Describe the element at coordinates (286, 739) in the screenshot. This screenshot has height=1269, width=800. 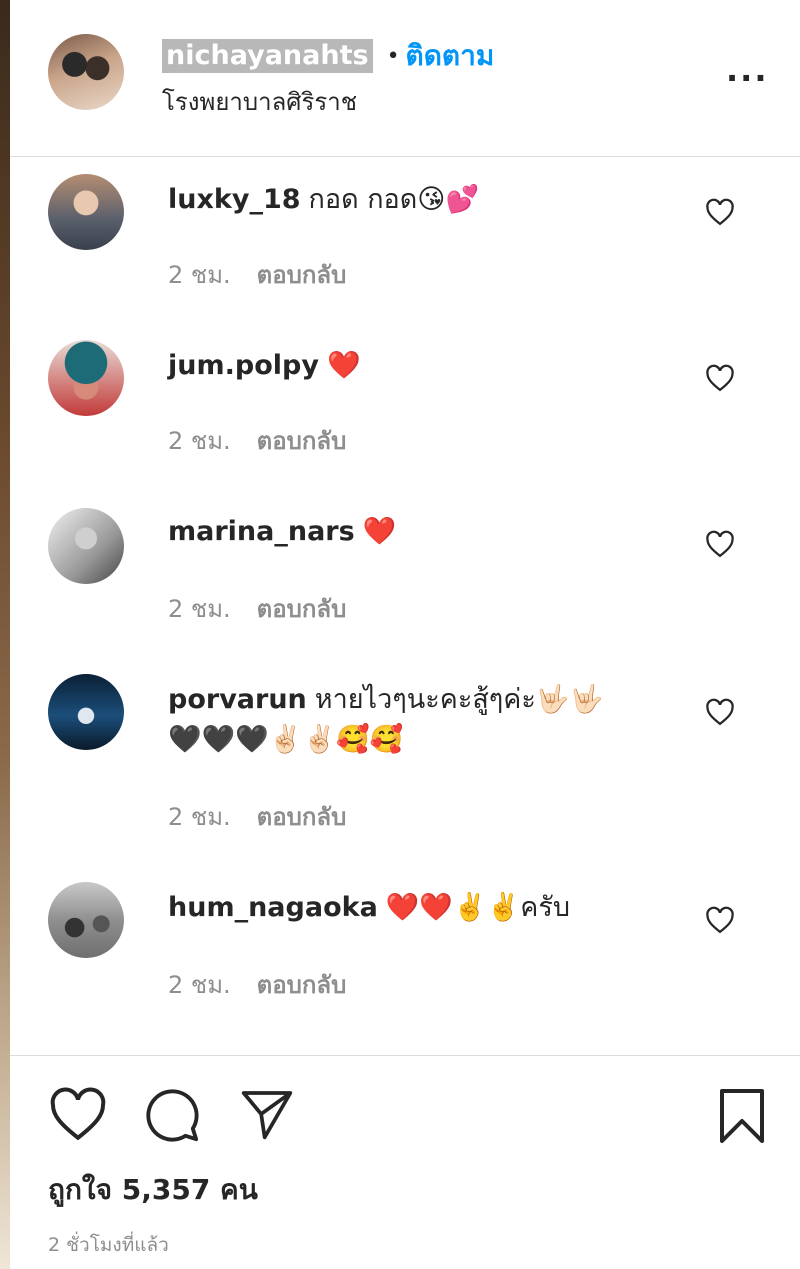
I see `comment-body-line2: 🖤🖤🖤✌🏻✌🏻🥰🥰` at that location.